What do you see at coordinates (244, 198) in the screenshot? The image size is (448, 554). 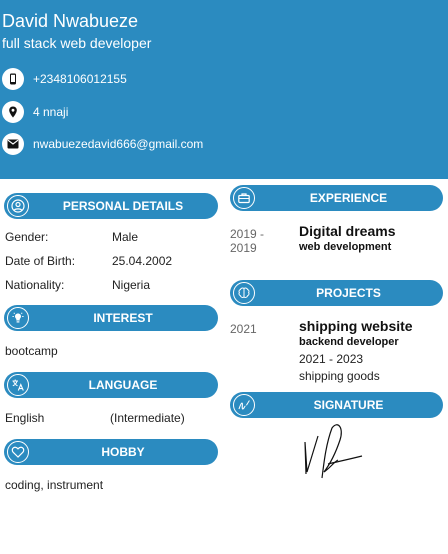 I see `briefcase-icon` at bounding box center [244, 198].